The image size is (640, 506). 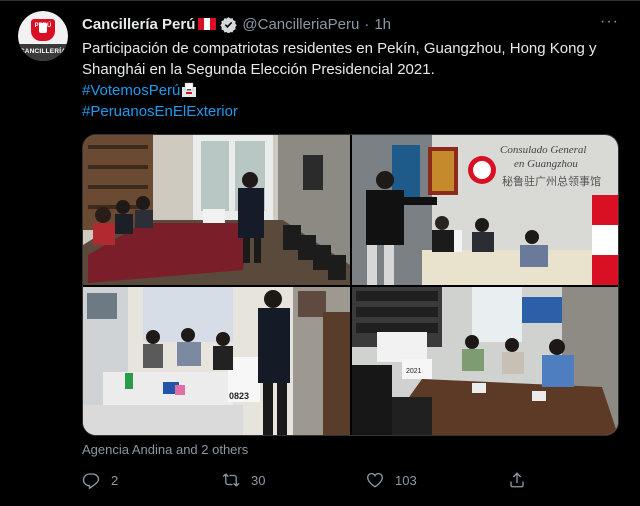 What do you see at coordinates (258, 480) in the screenshot?
I see `retweet-count: 30` at bounding box center [258, 480].